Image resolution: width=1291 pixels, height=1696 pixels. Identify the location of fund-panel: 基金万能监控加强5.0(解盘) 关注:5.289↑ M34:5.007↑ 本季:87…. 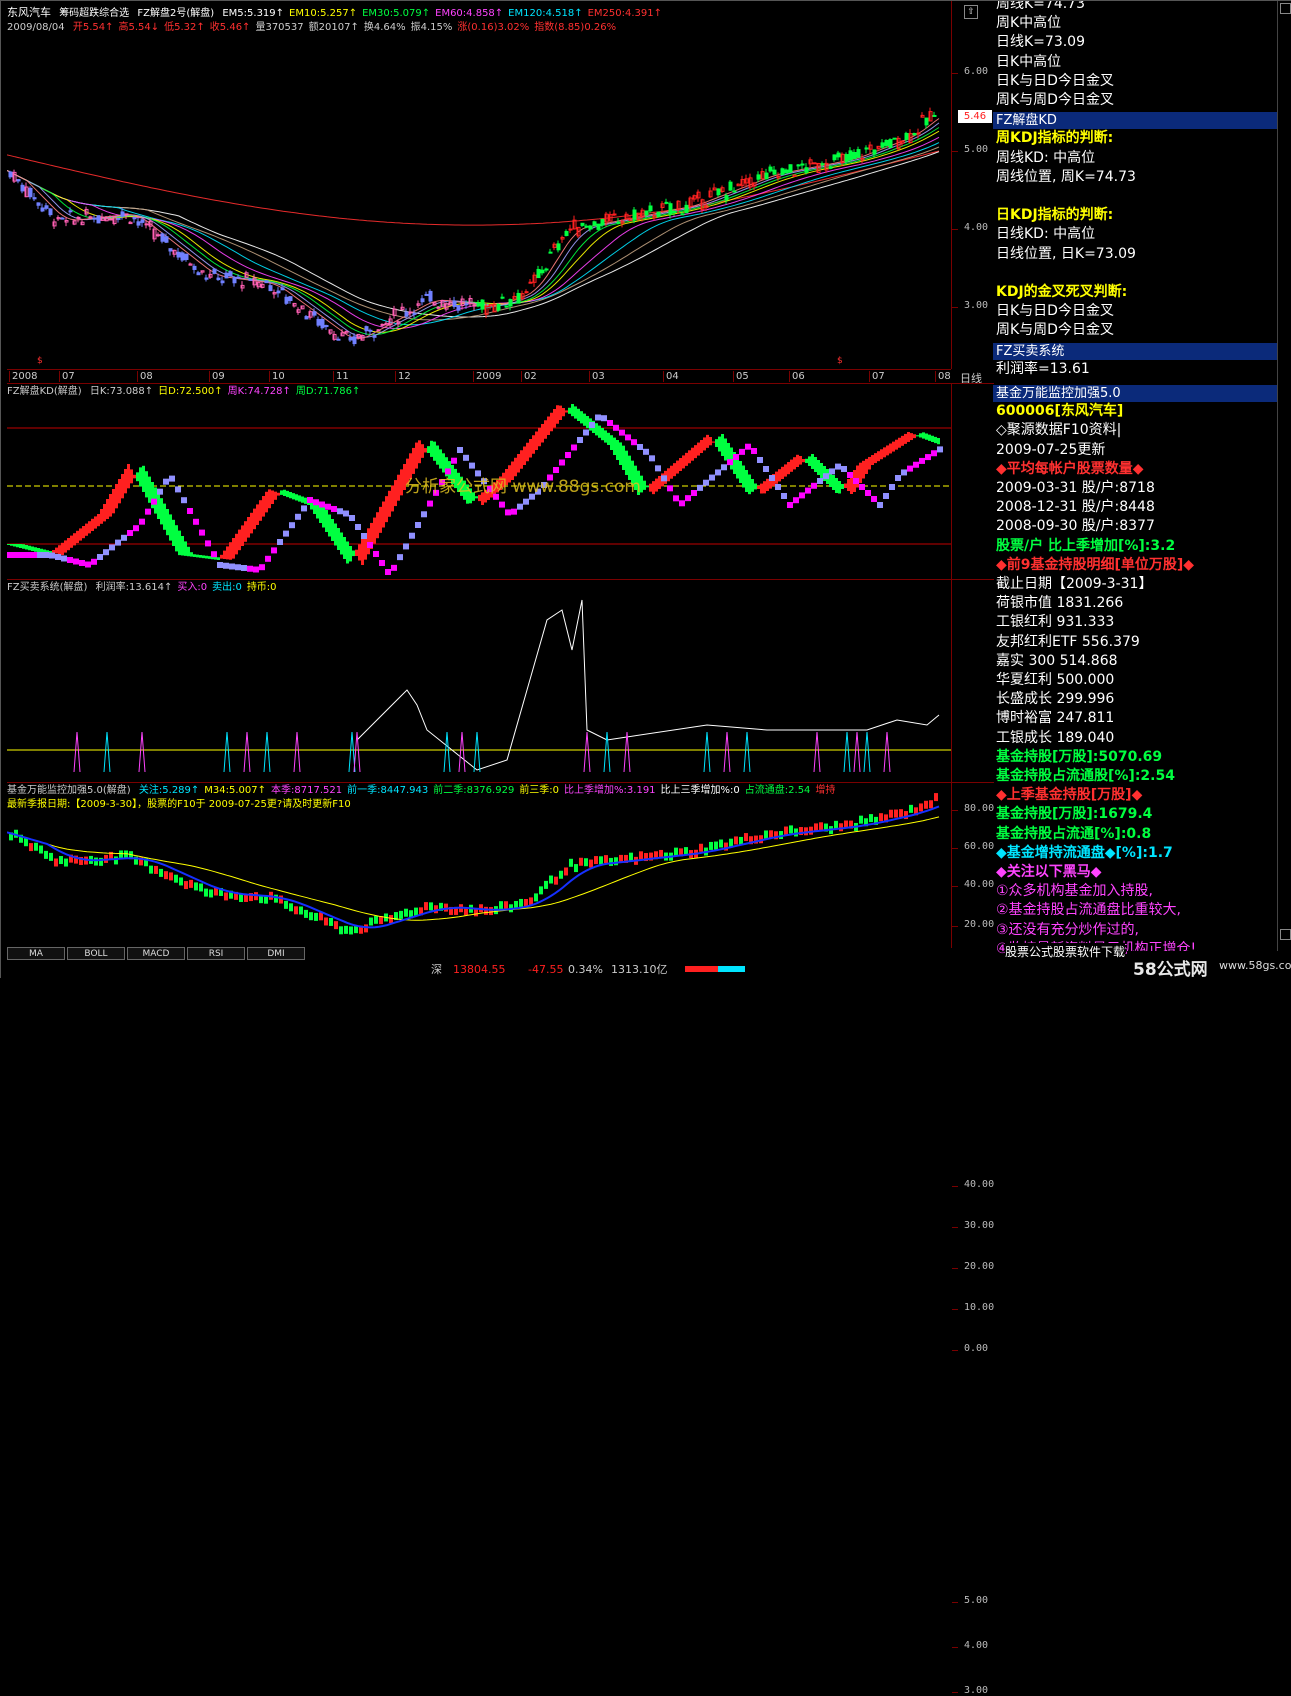
(479, 865).